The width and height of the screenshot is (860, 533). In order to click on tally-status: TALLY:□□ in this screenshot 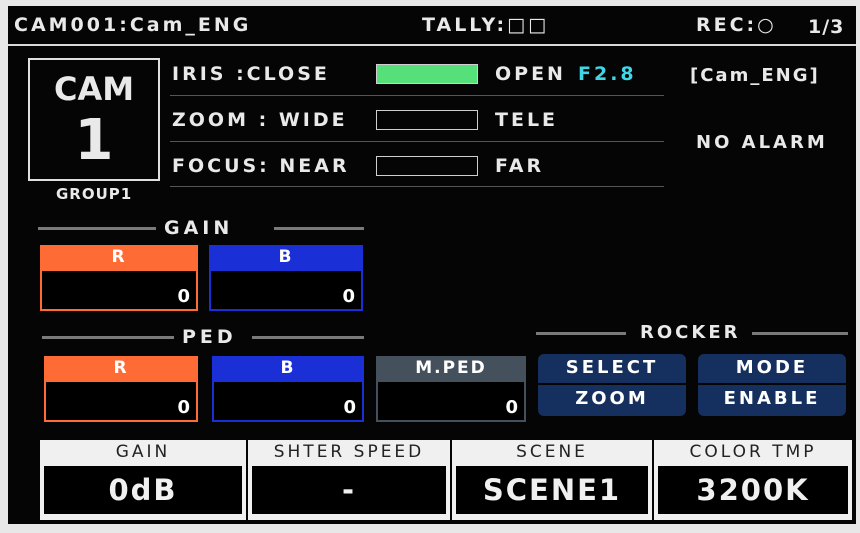, I will do `click(486, 25)`.